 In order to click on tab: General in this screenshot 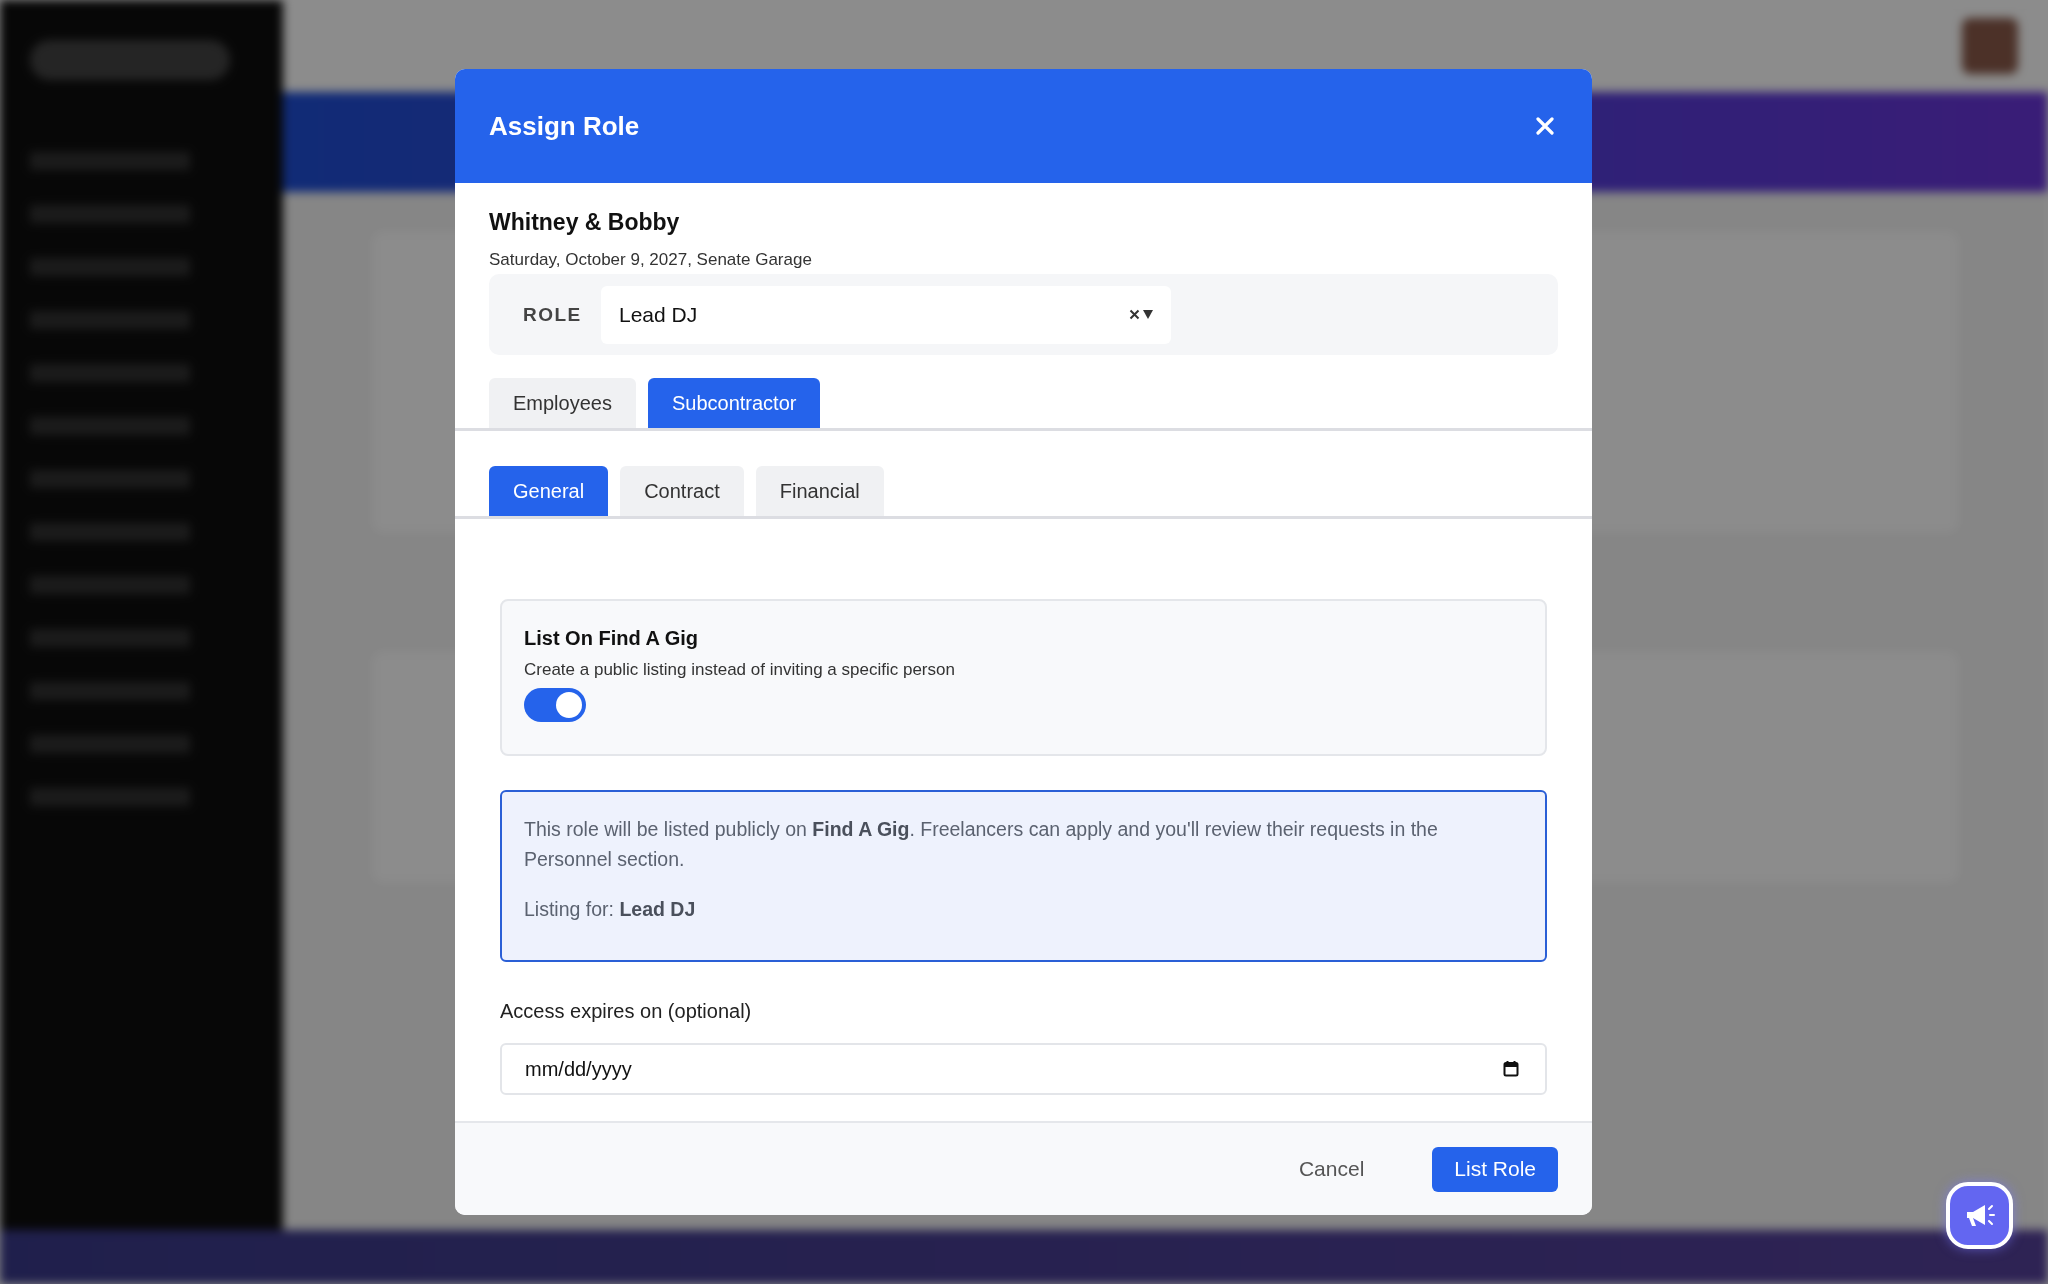, I will do `click(549, 491)`.